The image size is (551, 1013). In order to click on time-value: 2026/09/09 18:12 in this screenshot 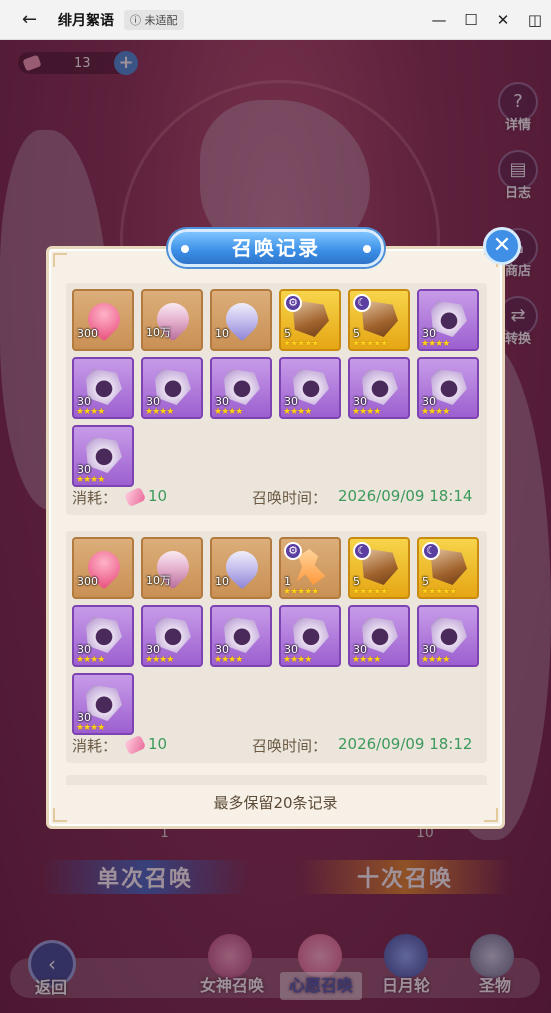, I will do `click(405, 744)`.